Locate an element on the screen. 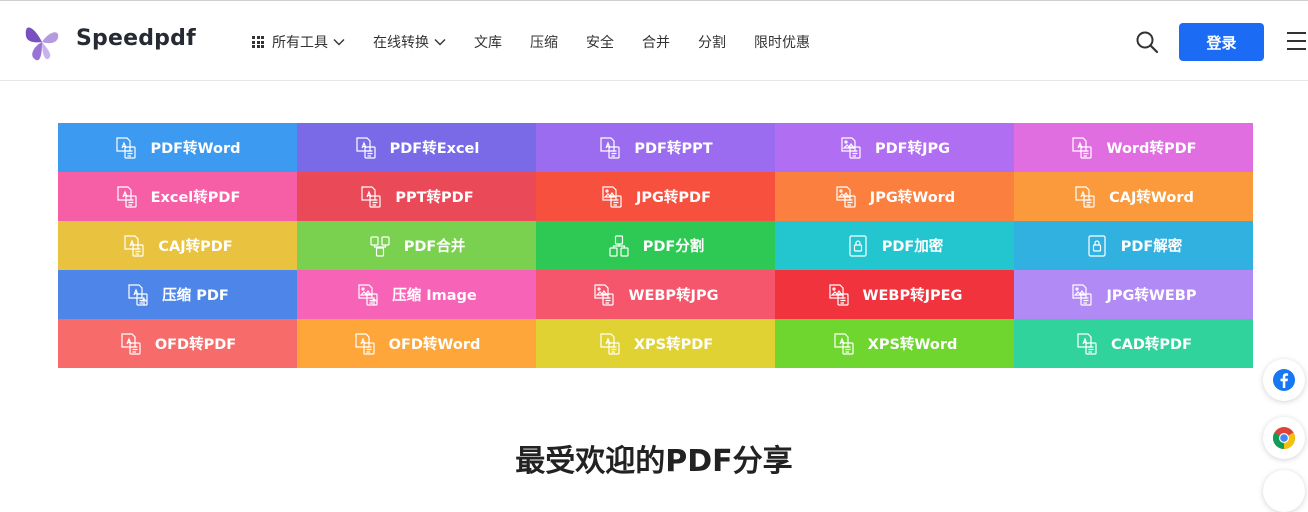 The image size is (1308, 512). main-nav: 所有工具 在线转换 文库 压缩 安全 合并 分割 限时优惠 is located at coordinates (545, 42).